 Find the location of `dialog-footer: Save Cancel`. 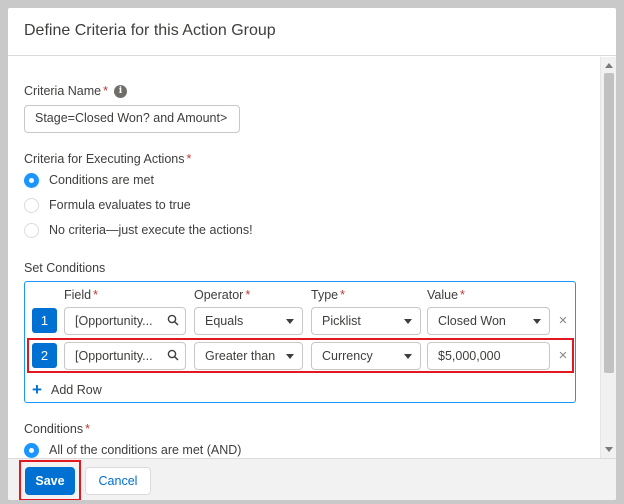

dialog-footer: Save Cancel is located at coordinates (312, 479).